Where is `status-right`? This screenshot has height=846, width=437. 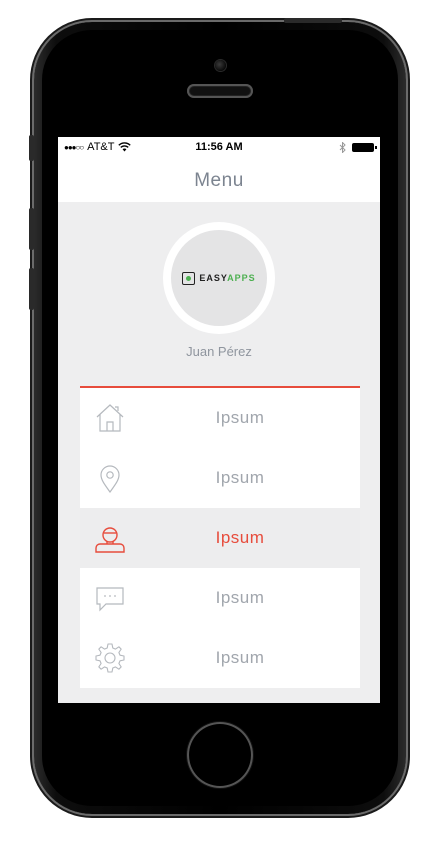 status-right is located at coordinates (358, 147).